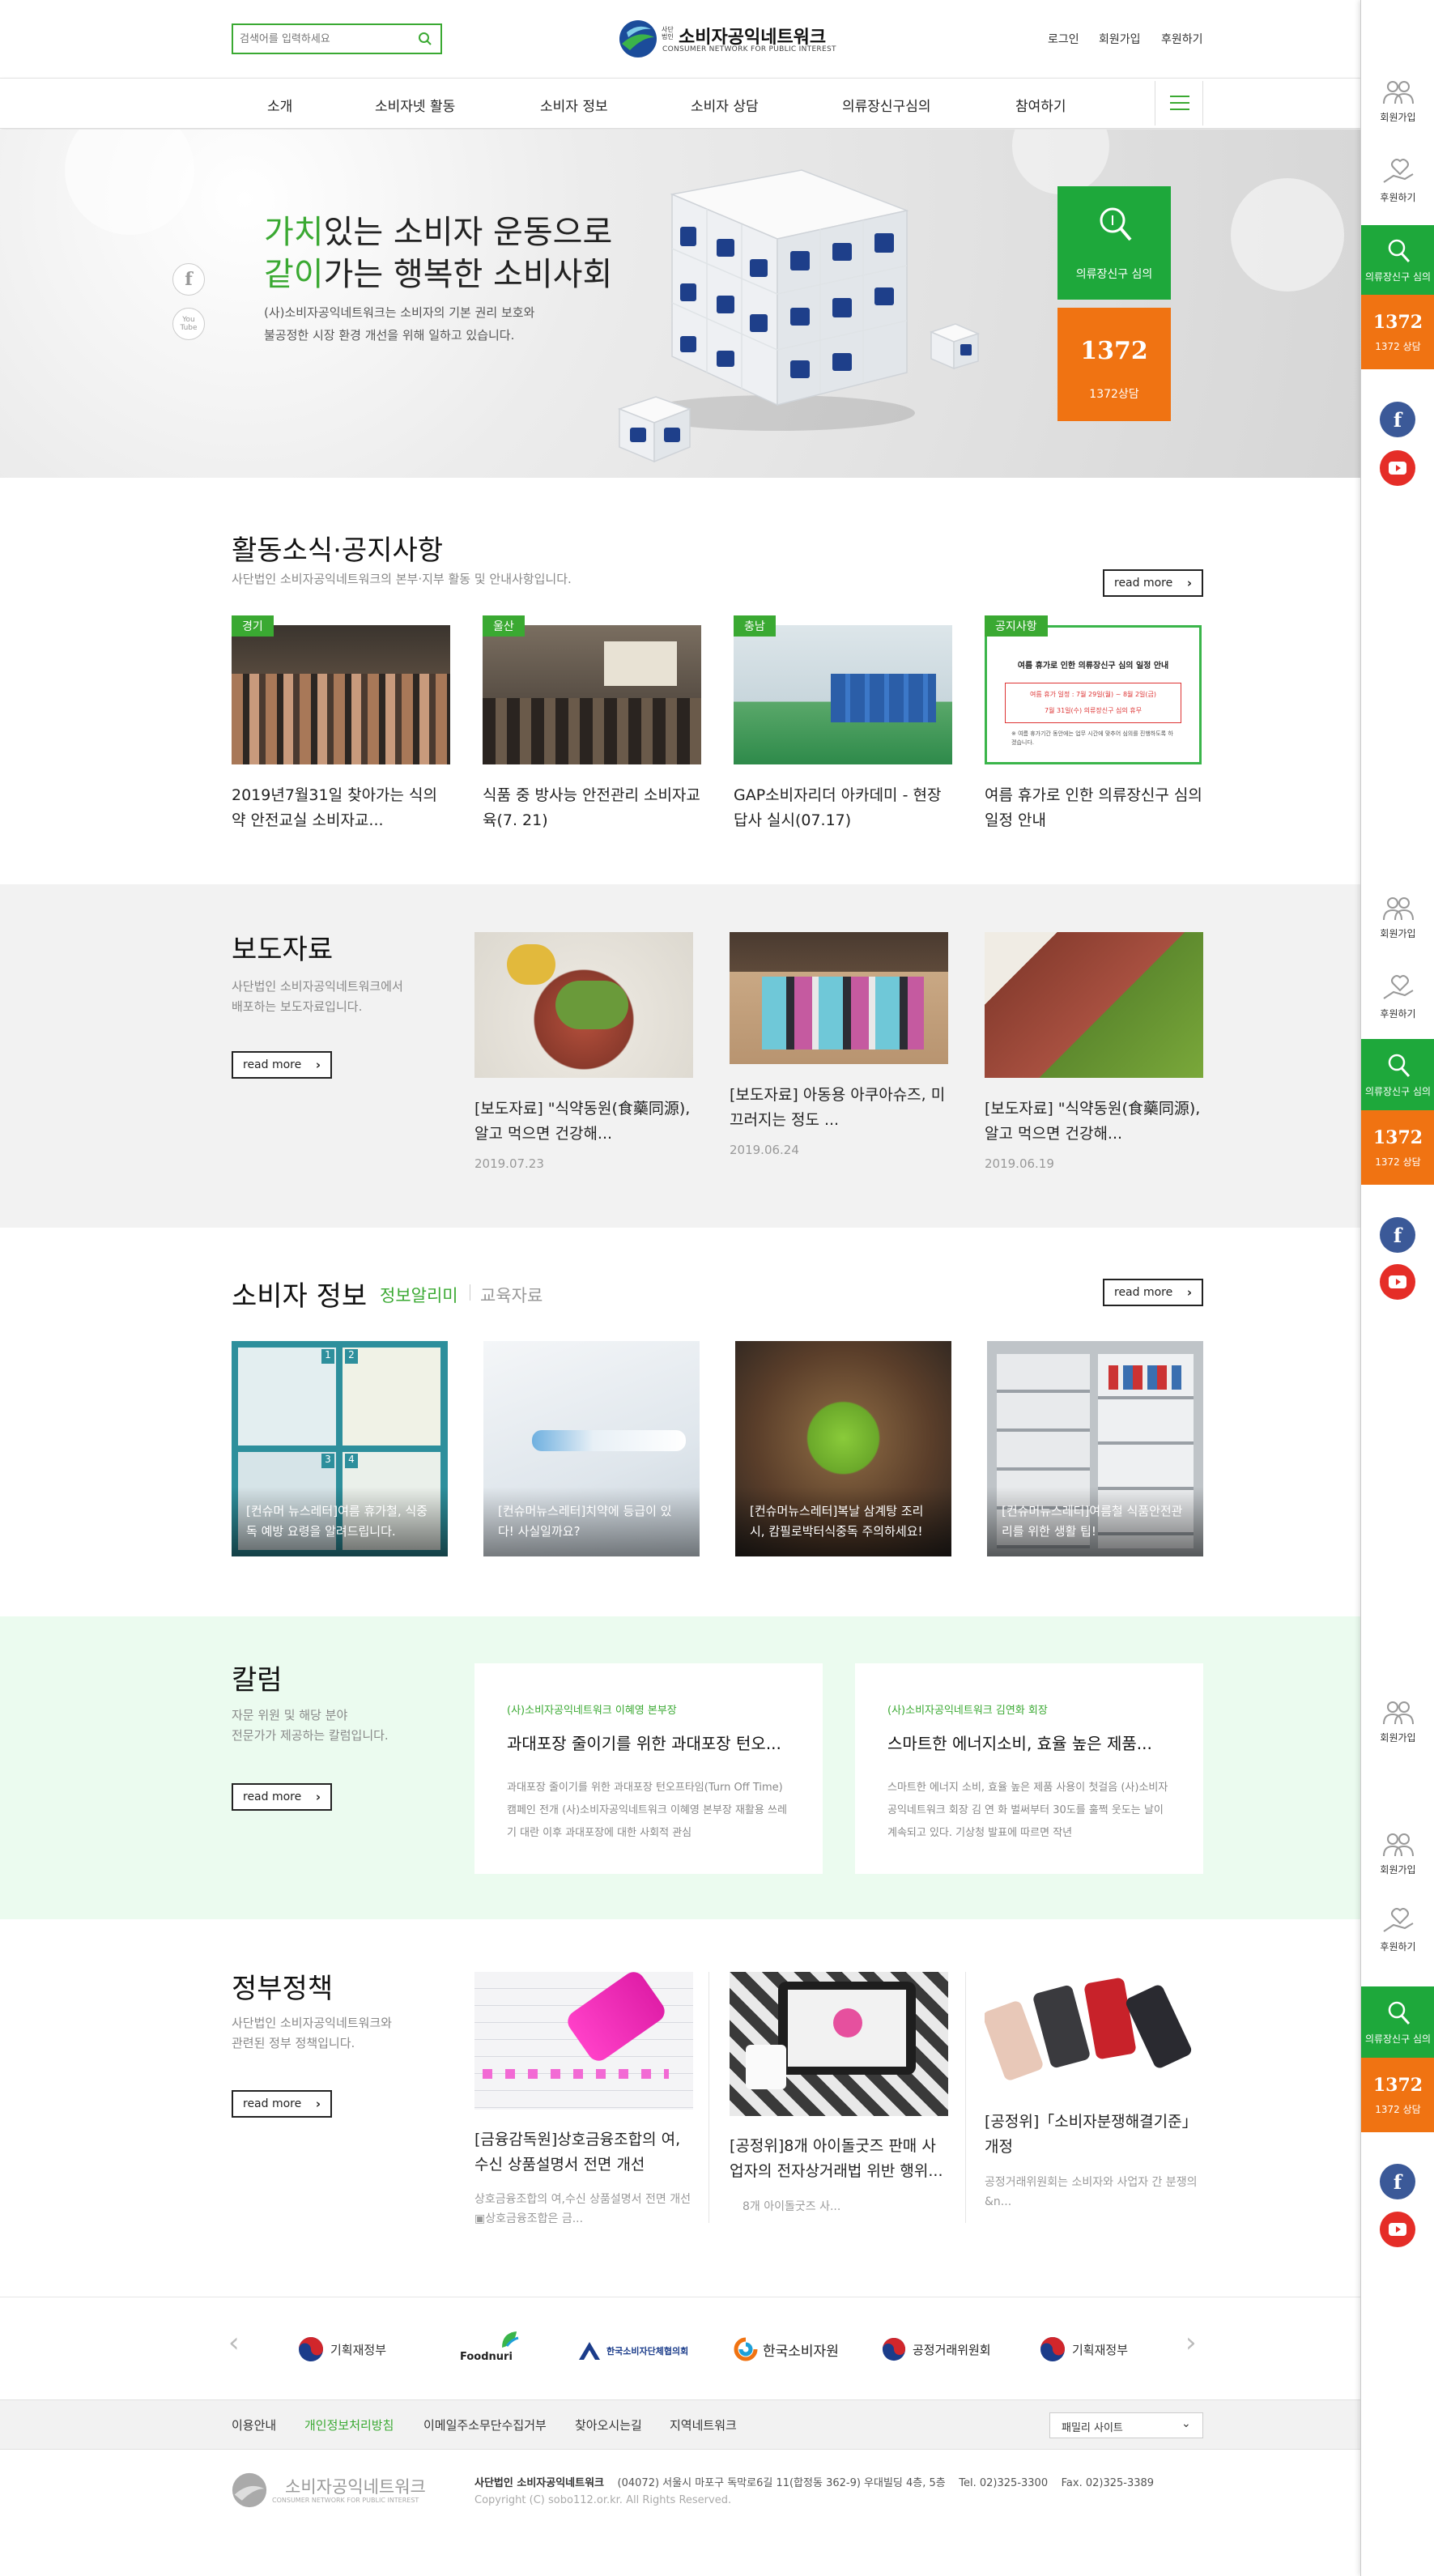 The width and height of the screenshot is (1434, 2576). What do you see at coordinates (352, 1461) in the screenshot?
I see `quad-number: 4` at bounding box center [352, 1461].